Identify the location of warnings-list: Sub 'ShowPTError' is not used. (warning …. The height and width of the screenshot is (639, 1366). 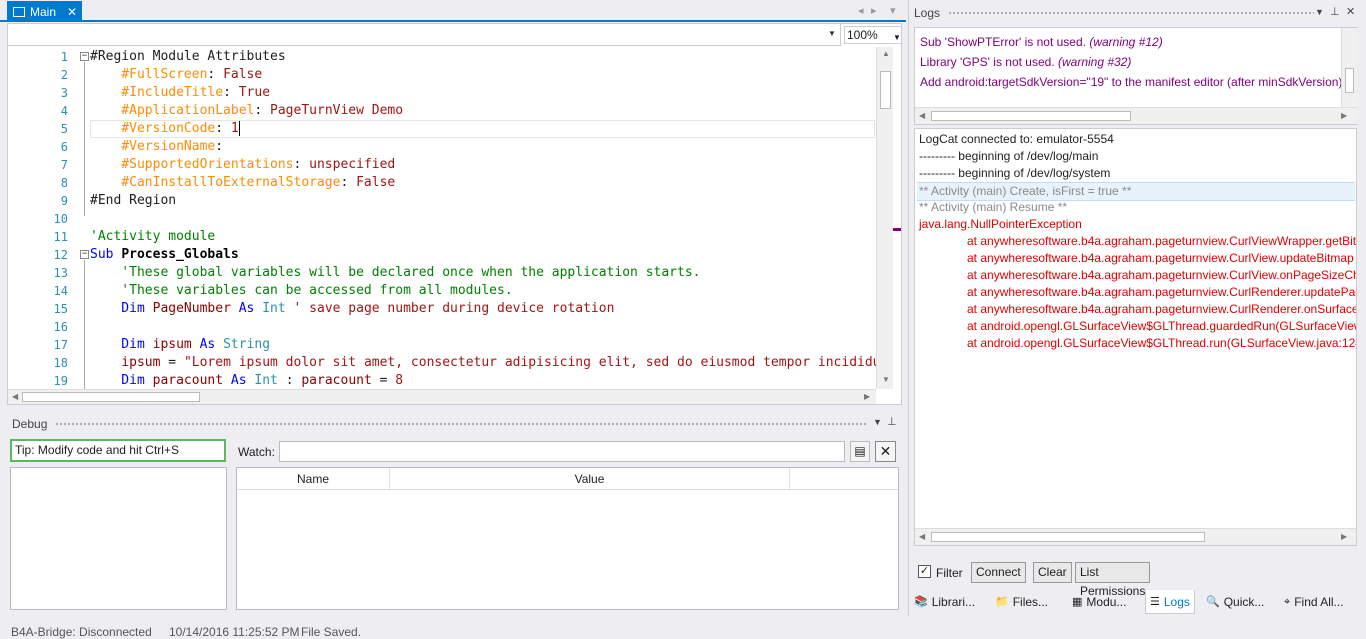
(1135, 76).